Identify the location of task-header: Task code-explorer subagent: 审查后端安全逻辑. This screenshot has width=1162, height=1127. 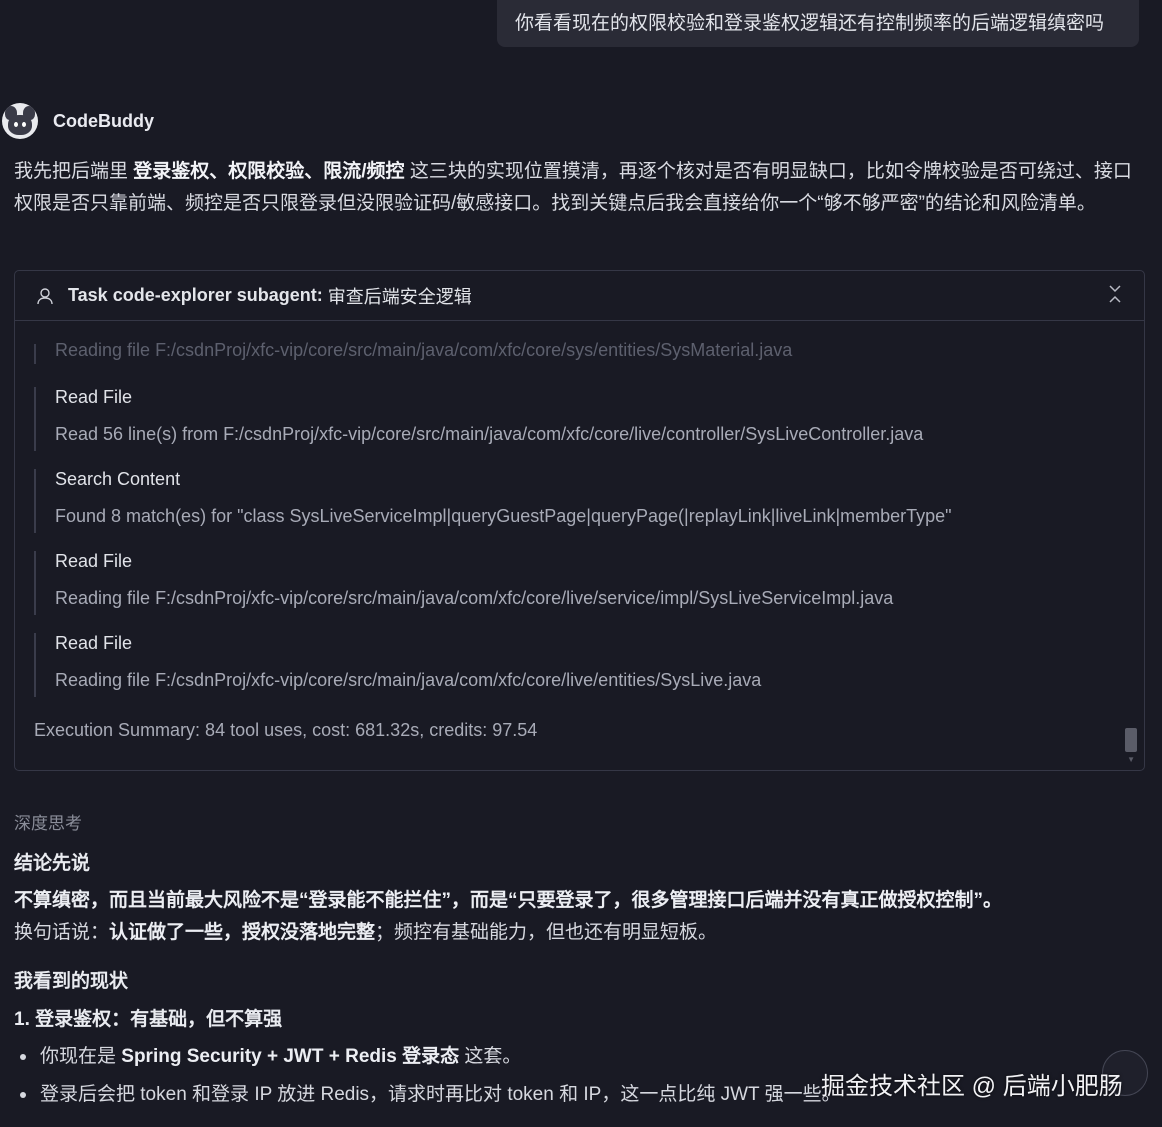
(579, 296).